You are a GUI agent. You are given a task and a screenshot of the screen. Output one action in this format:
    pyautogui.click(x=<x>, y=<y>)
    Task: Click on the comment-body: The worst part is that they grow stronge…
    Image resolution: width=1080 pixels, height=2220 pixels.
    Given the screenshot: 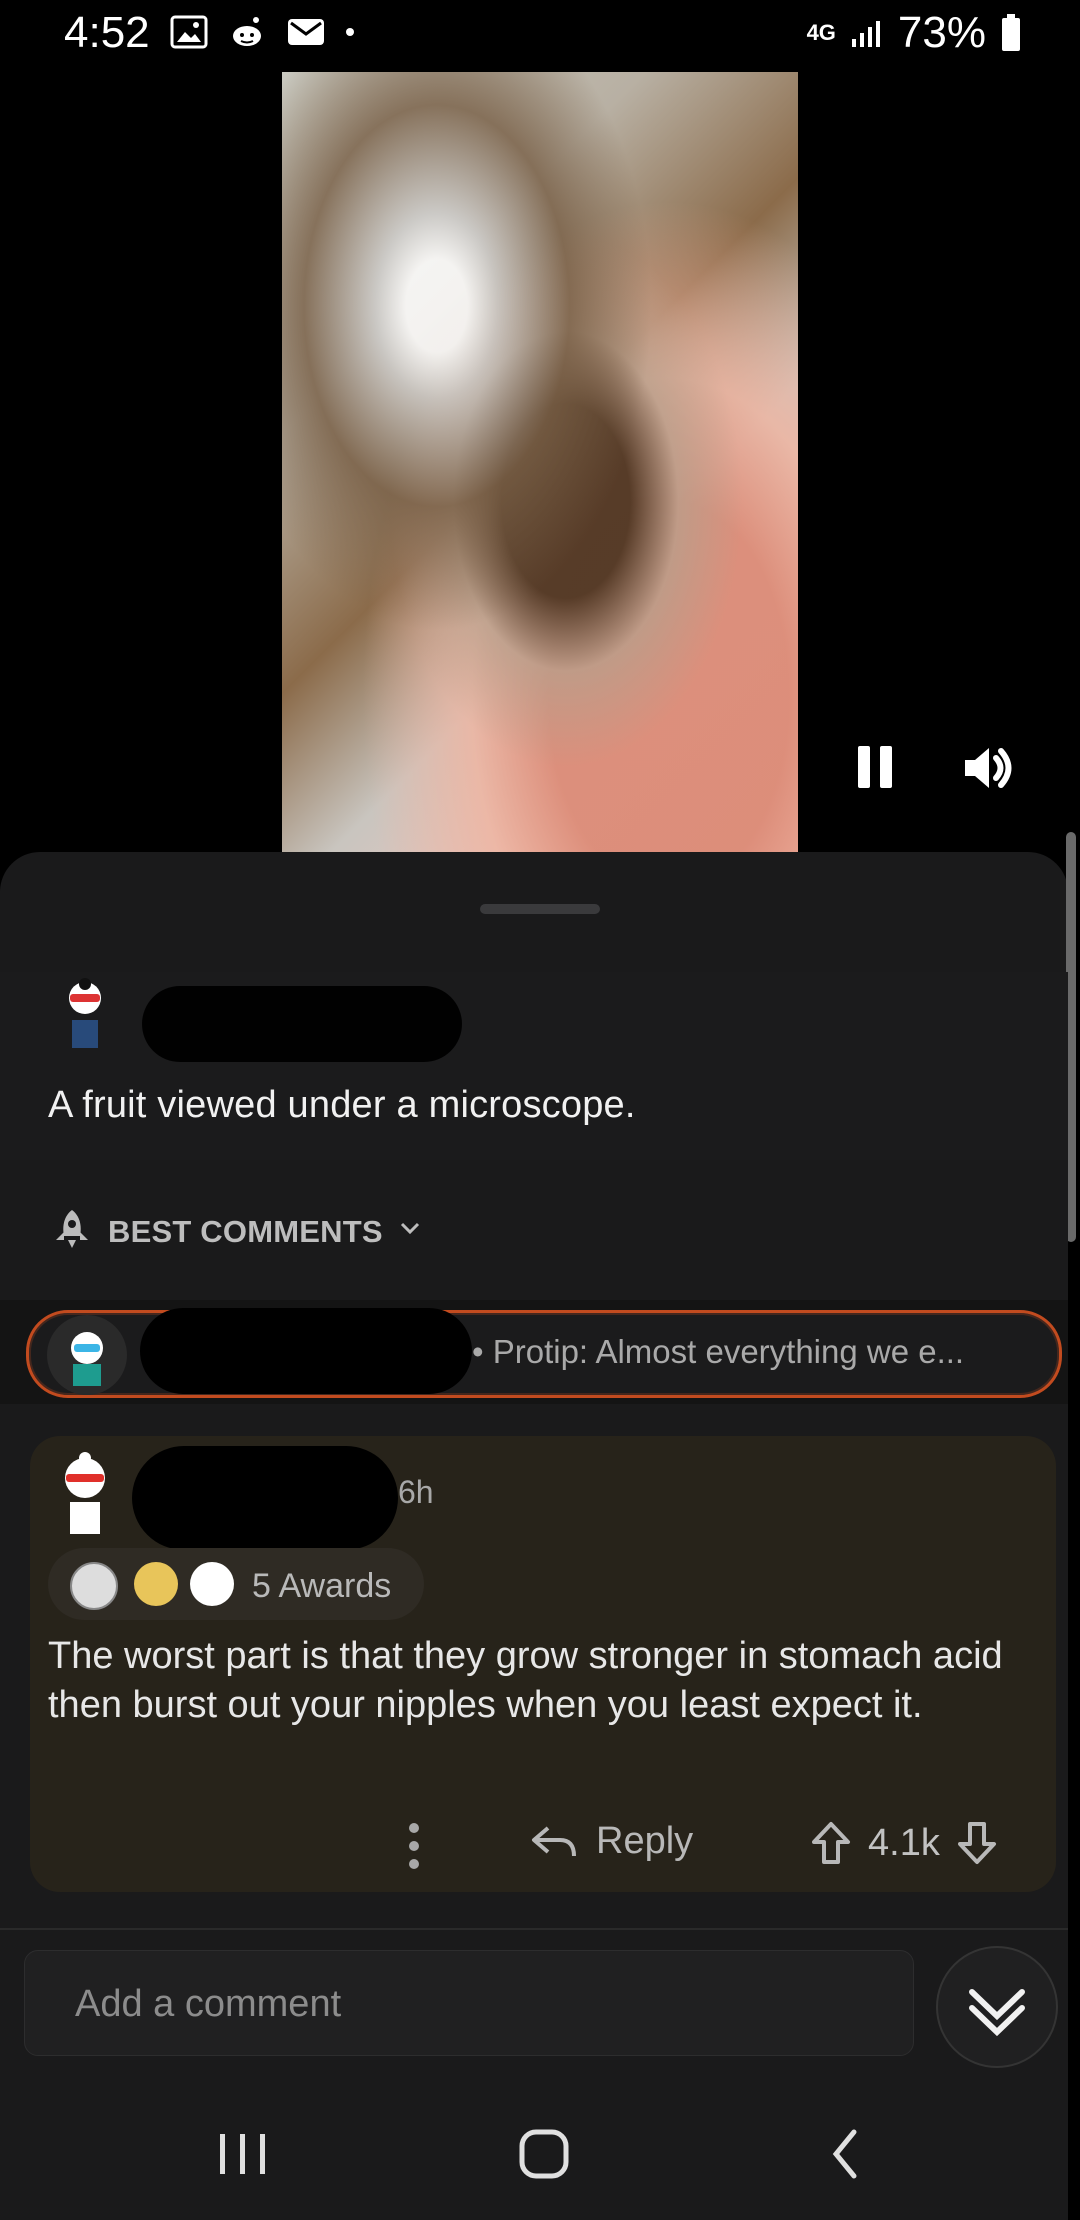 What is the action you would take?
    pyautogui.click(x=525, y=1680)
    